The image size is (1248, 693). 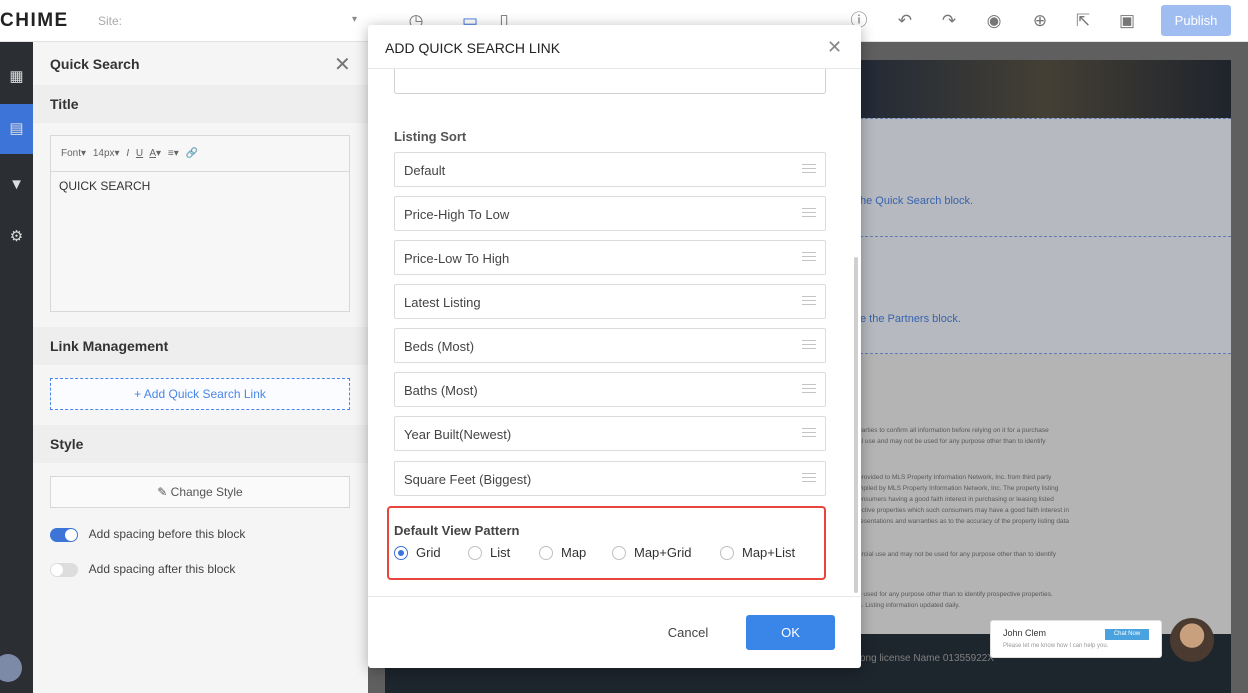 I want to click on app-logo: CHIME, so click(x=34, y=20).